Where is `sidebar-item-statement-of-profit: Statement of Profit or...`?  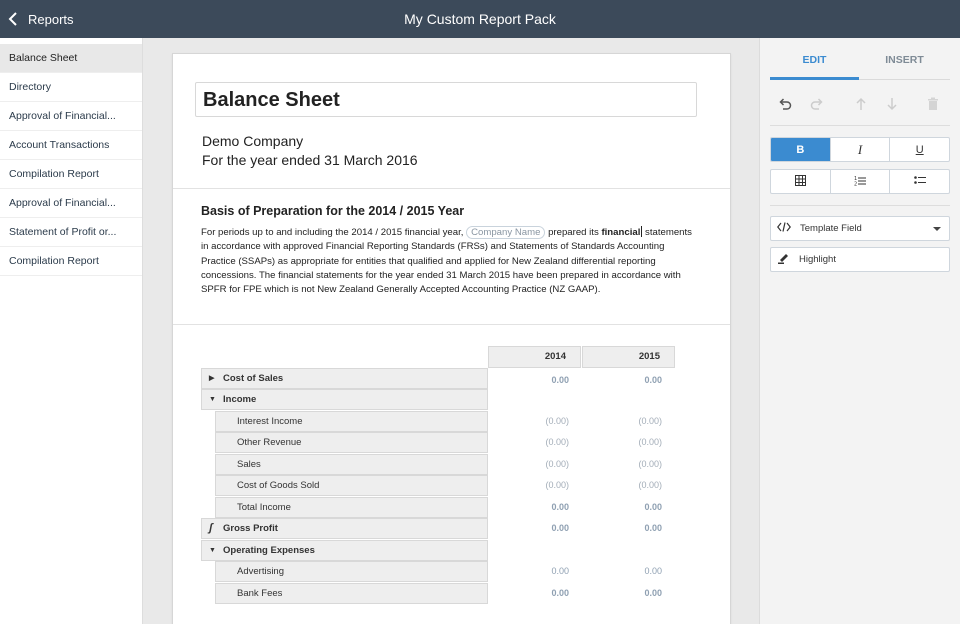 sidebar-item-statement-of-profit: Statement of Profit or... is located at coordinates (71, 232).